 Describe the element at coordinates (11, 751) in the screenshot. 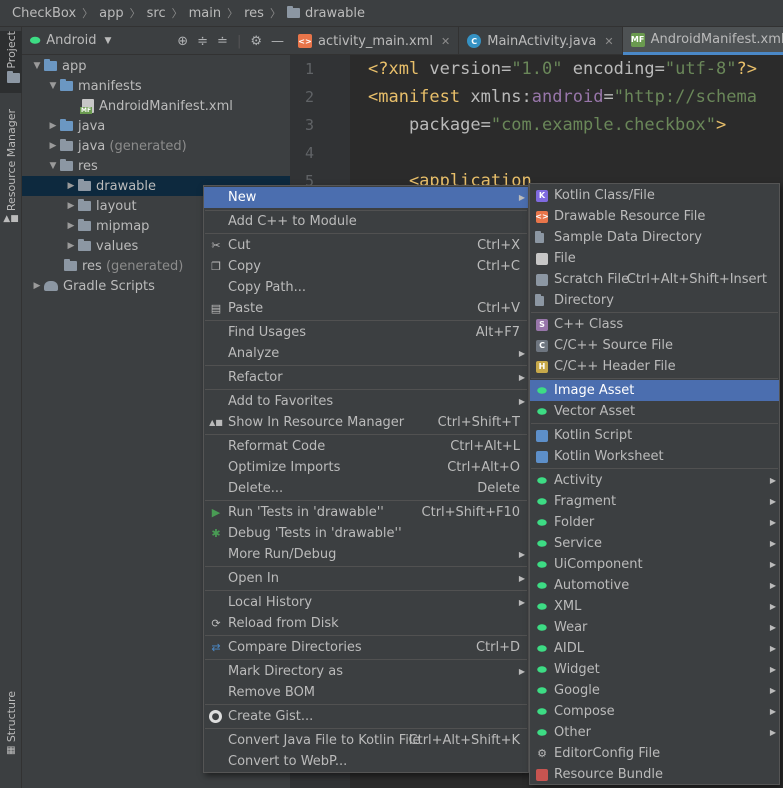

I see `structure-icon: ▦` at that location.